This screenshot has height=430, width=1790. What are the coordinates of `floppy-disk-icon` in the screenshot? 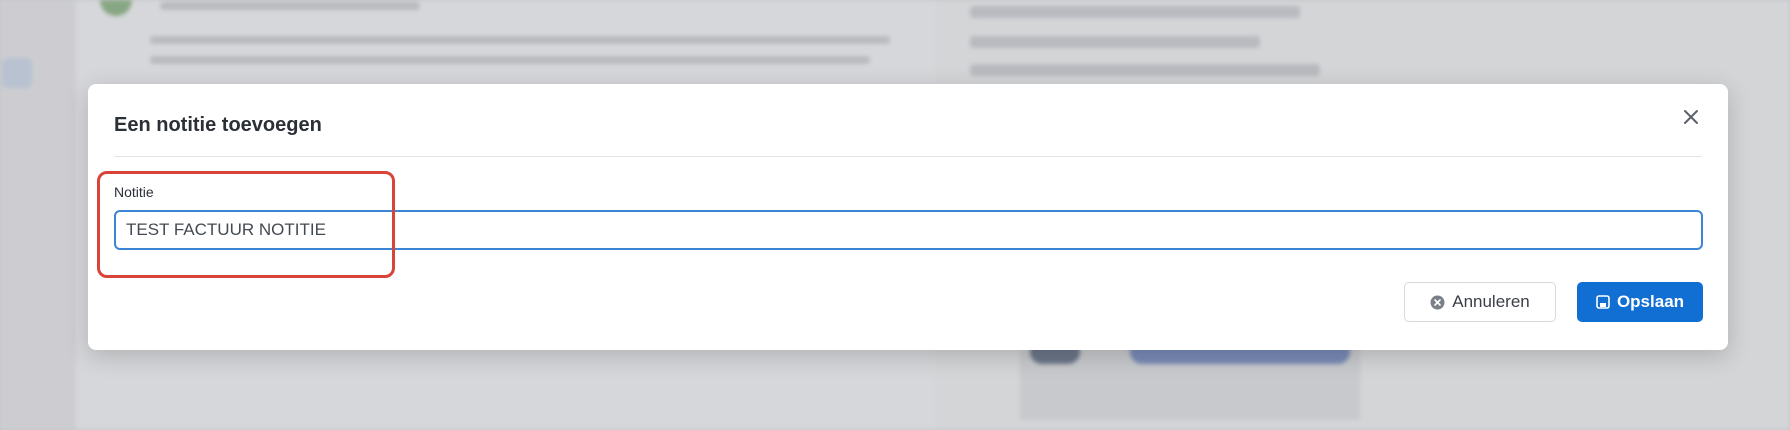 It's located at (1603, 302).